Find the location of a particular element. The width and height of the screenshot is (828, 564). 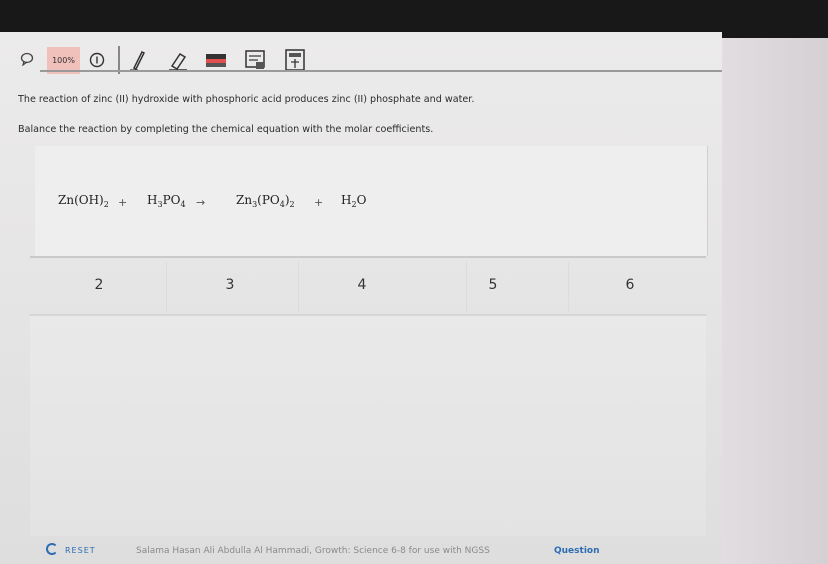

reset-button: RESET is located at coordinates (80, 550).